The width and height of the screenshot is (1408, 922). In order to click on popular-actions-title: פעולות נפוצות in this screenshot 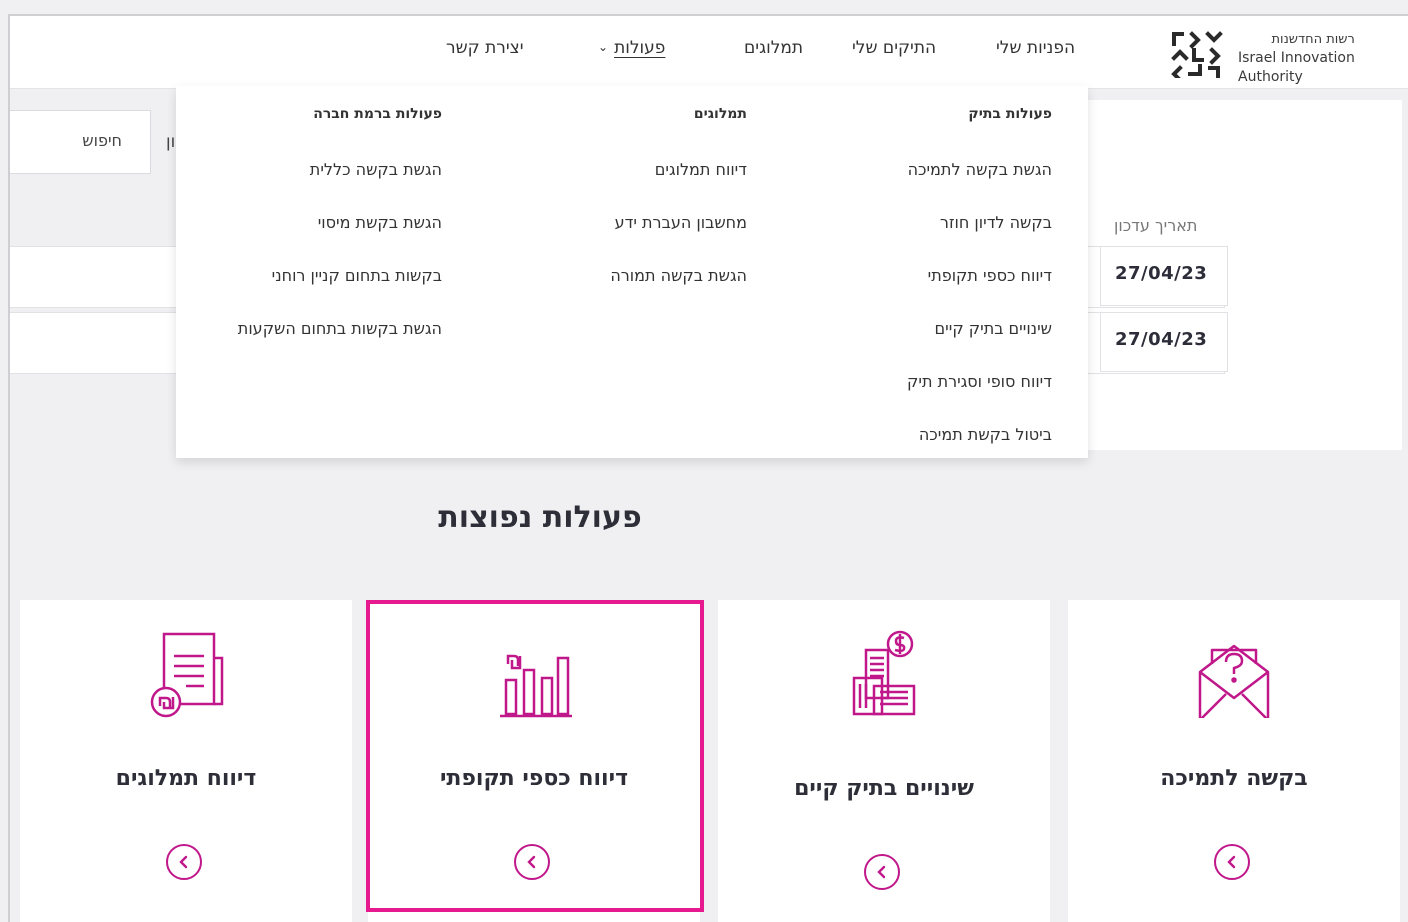, I will do `click(540, 517)`.